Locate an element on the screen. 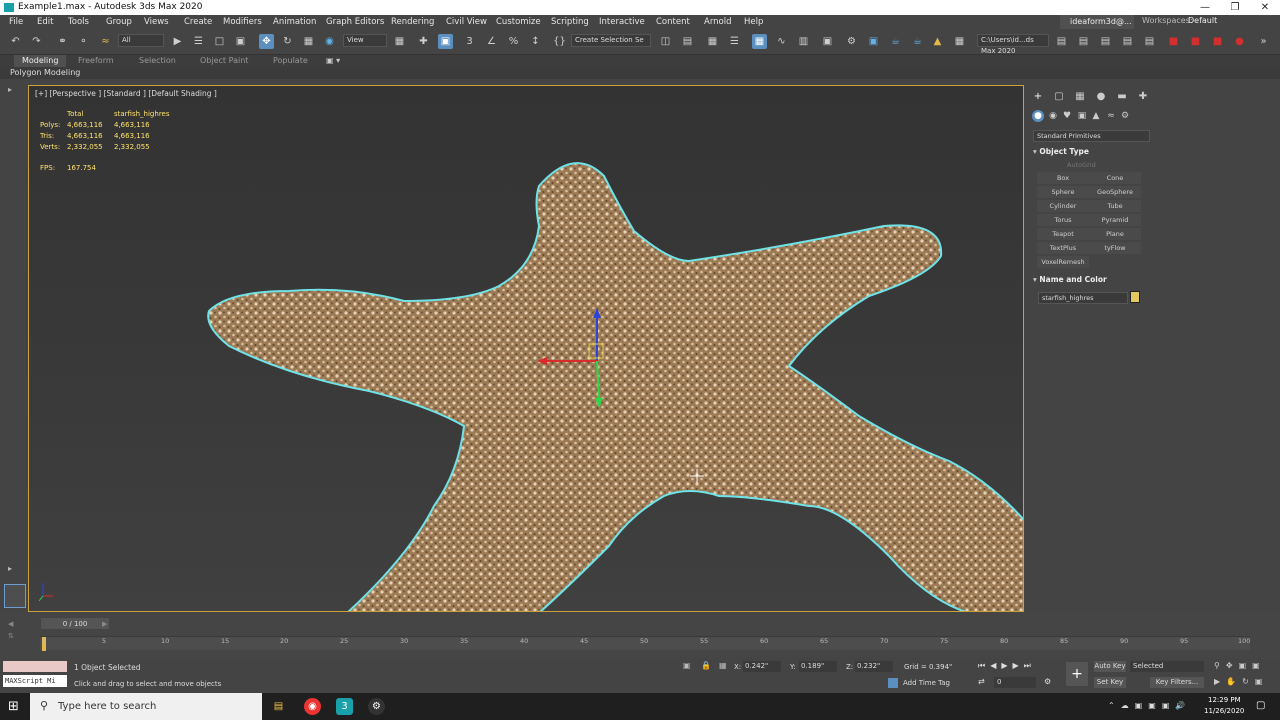  name-and-color-rollout: ▾ Name and Color is located at coordinates (1091, 280).